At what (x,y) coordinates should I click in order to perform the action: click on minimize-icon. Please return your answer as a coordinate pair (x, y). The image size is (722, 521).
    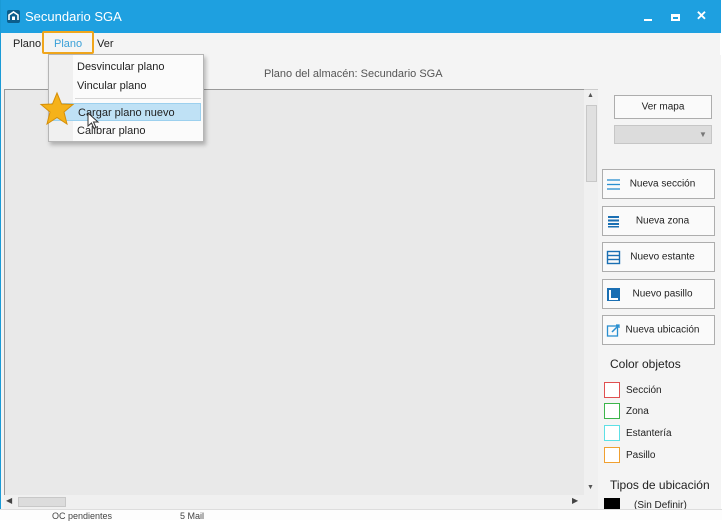
    Looking at the image, I should click on (648, 16).